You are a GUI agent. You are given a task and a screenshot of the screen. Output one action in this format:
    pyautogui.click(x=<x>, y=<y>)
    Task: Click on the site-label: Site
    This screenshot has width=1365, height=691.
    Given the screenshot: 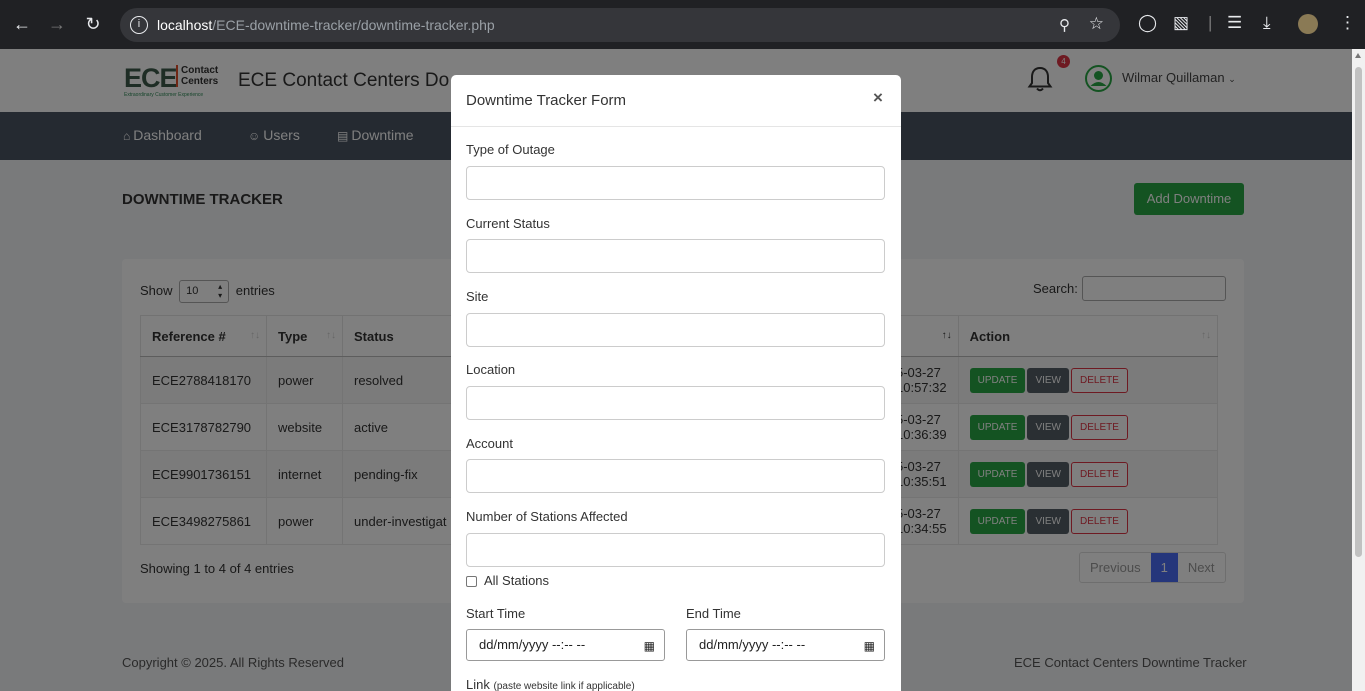 What is the action you would take?
    pyautogui.click(x=477, y=296)
    